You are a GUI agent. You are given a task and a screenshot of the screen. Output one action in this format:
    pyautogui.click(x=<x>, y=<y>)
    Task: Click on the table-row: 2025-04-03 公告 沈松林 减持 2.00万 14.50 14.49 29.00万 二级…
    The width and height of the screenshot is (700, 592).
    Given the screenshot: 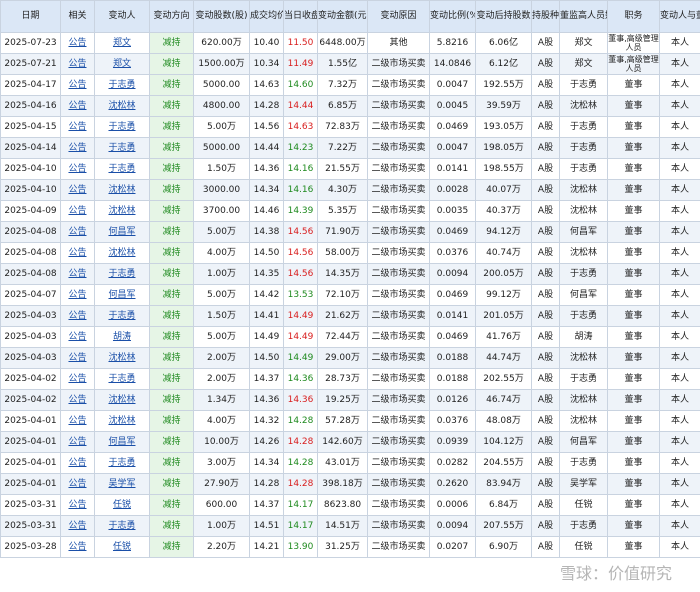 What is the action you would take?
    pyautogui.click(x=350, y=358)
    